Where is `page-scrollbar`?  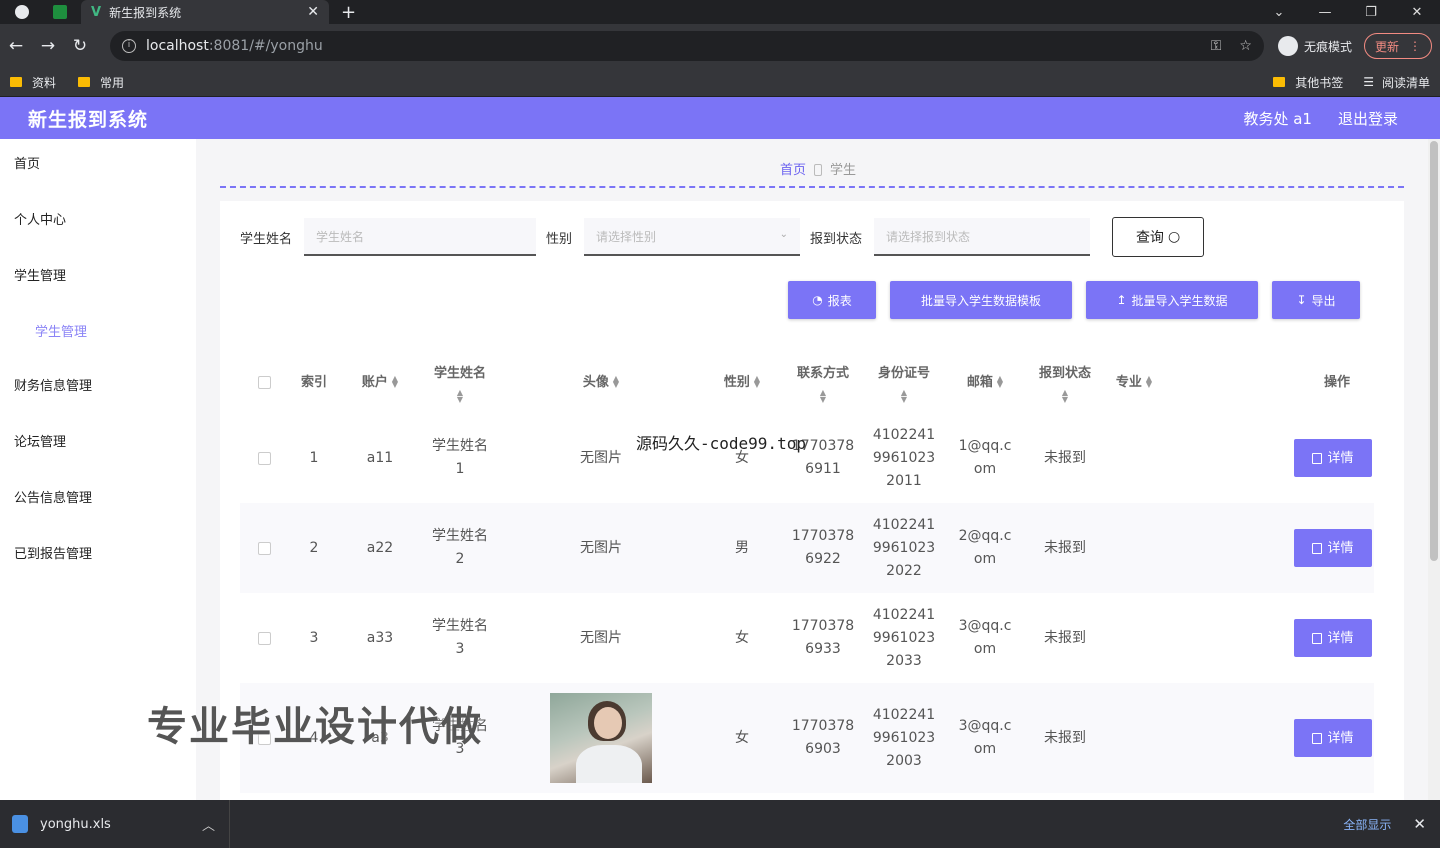
page-scrollbar is located at coordinates (1434, 469).